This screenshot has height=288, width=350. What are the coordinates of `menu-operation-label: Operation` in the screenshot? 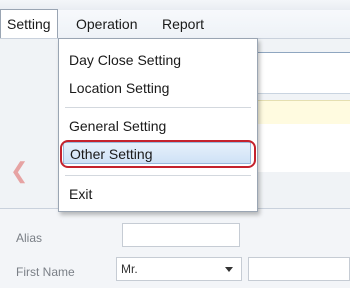 It's located at (107, 24).